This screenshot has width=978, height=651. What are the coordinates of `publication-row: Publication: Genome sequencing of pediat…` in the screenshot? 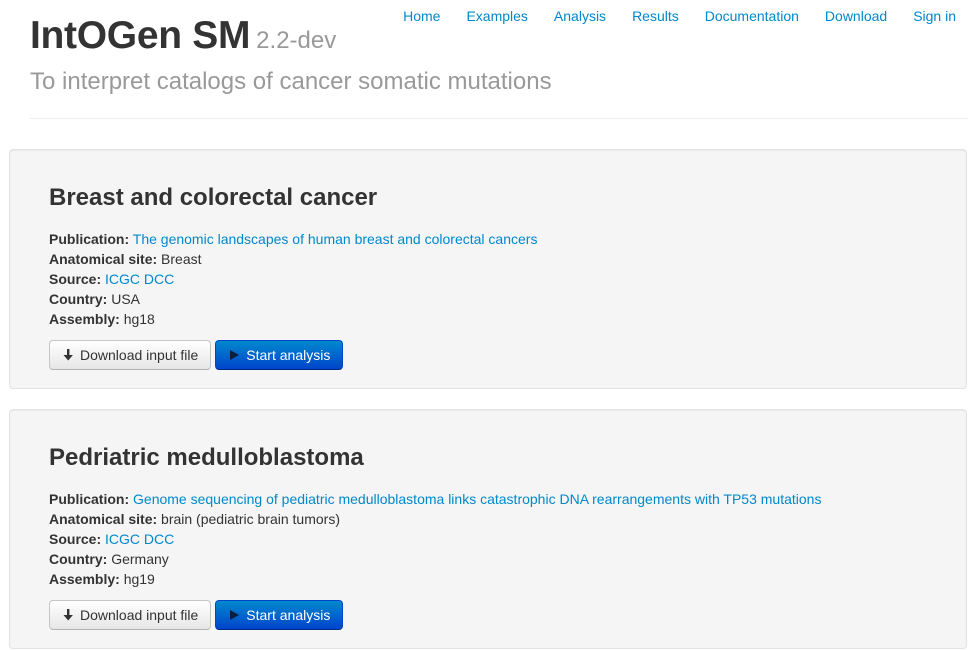 It's located at (435, 499).